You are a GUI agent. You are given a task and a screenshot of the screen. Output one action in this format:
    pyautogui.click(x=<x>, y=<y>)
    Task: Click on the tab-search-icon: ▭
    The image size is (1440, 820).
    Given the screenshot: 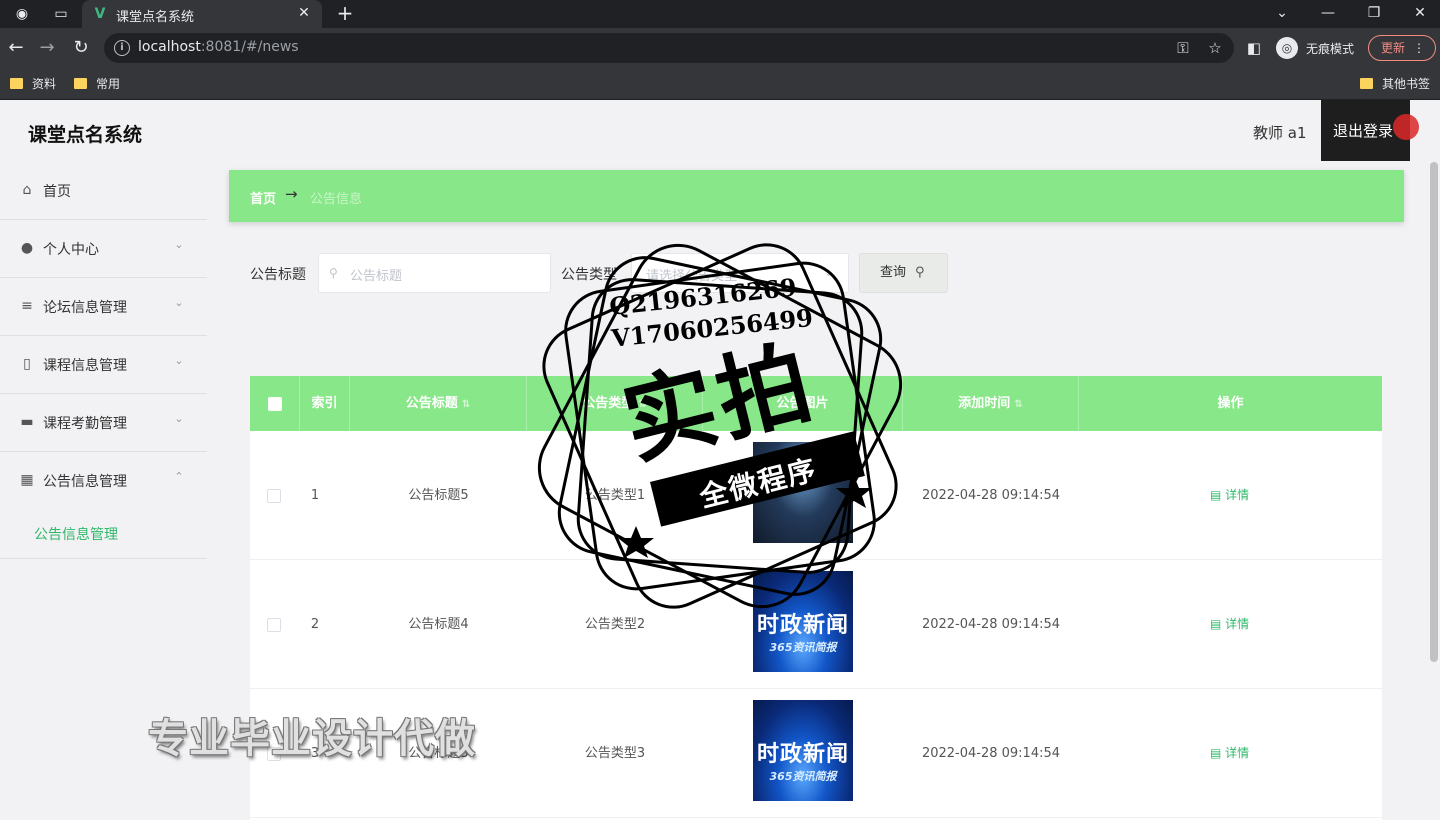 What is the action you would take?
    pyautogui.click(x=61, y=14)
    